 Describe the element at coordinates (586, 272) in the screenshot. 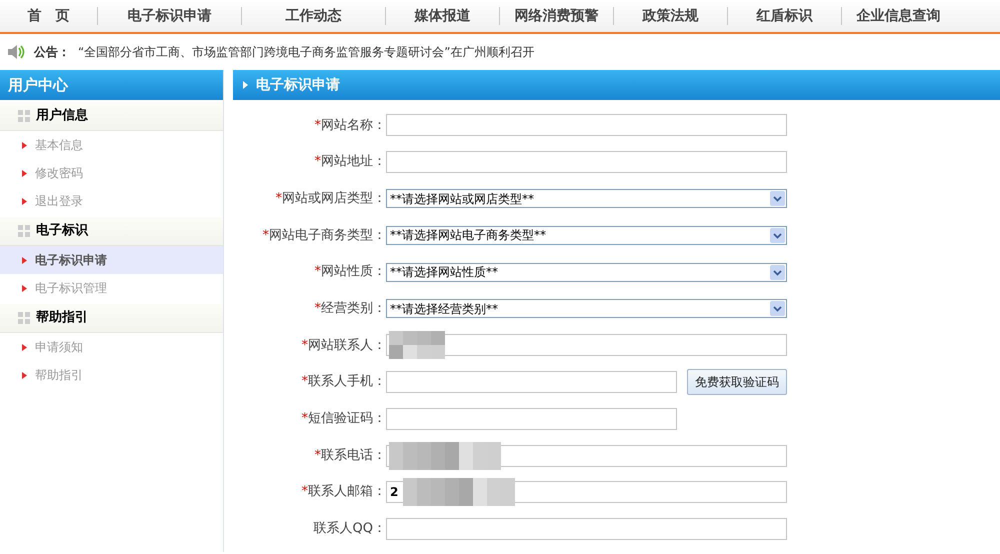

I see `dropdown: **请选择网站性质**` at that location.